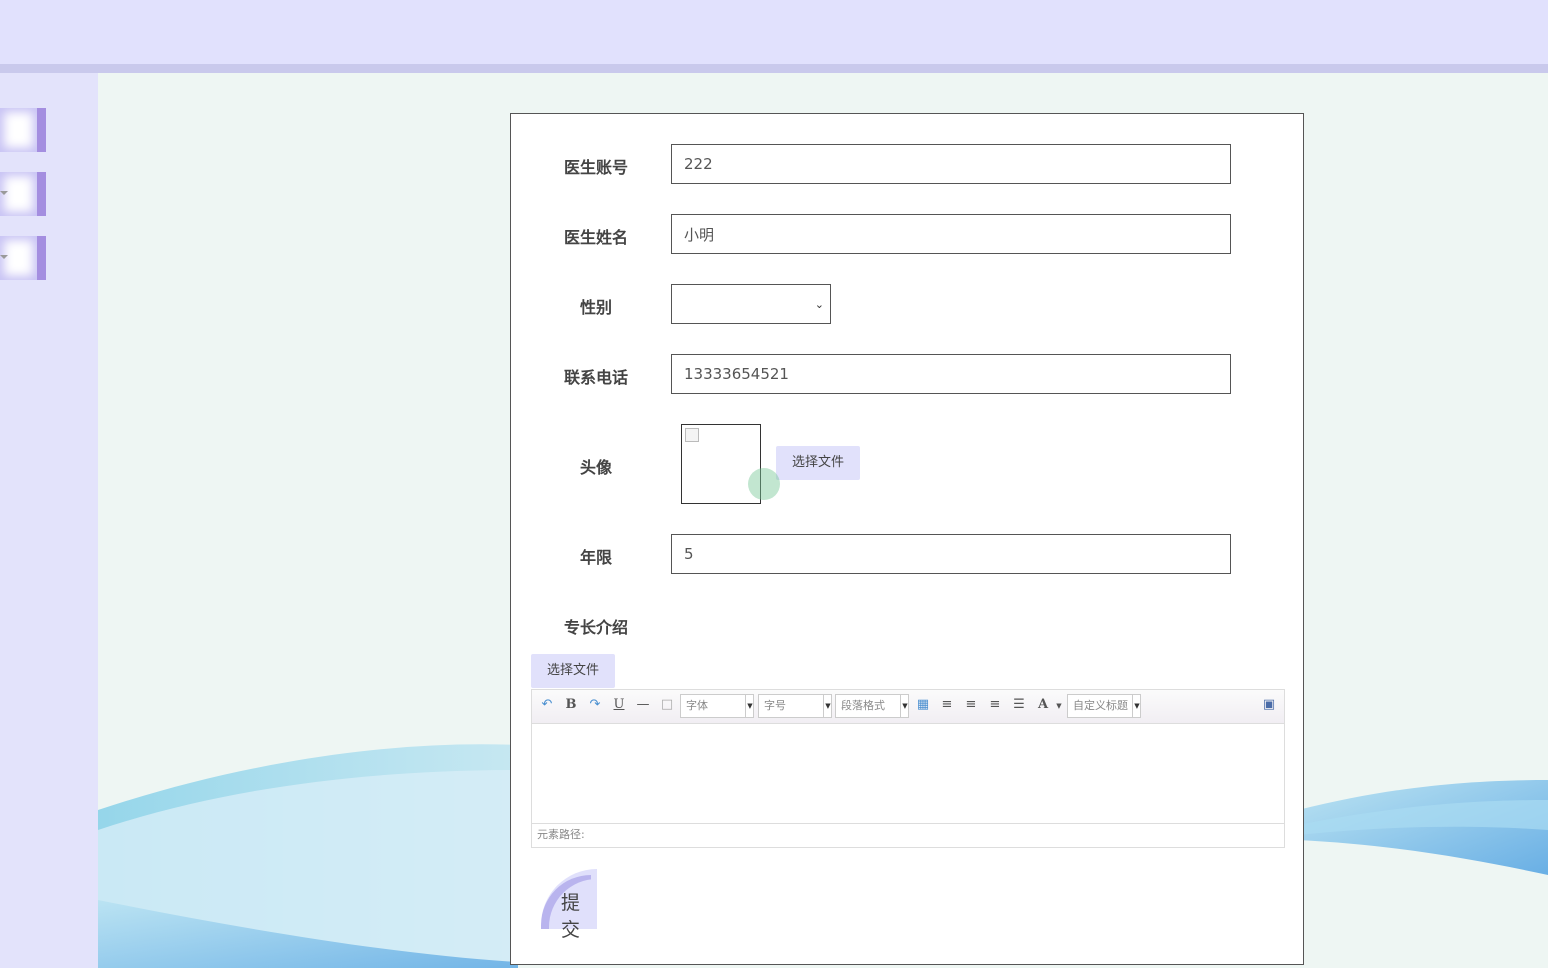 Image resolution: width=1548 pixels, height=968 pixels. Describe the element at coordinates (49, 520) in the screenshot. I see `sidebar` at that location.